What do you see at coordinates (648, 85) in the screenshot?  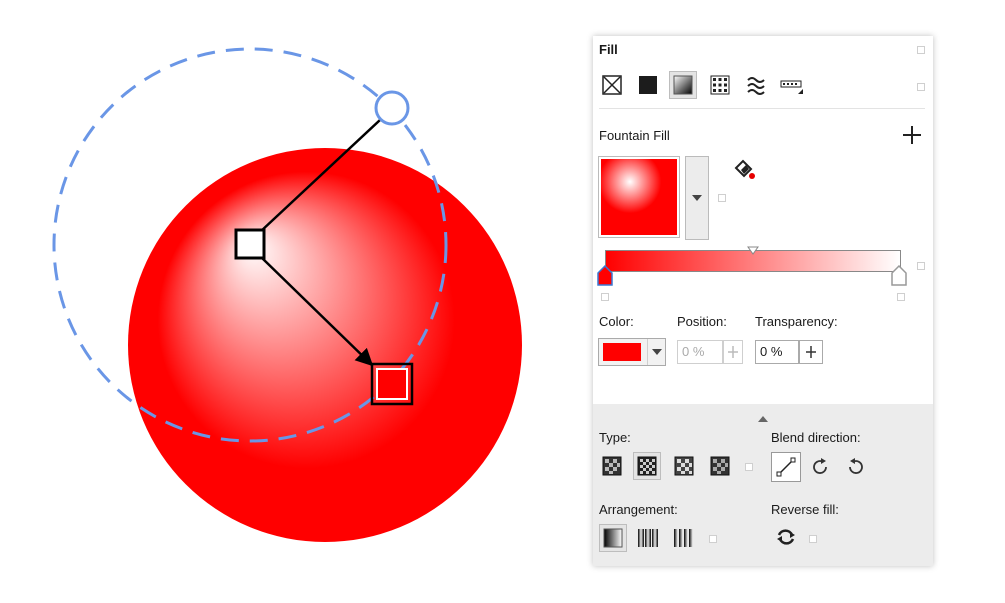 I see `uniform-fill-icon` at bounding box center [648, 85].